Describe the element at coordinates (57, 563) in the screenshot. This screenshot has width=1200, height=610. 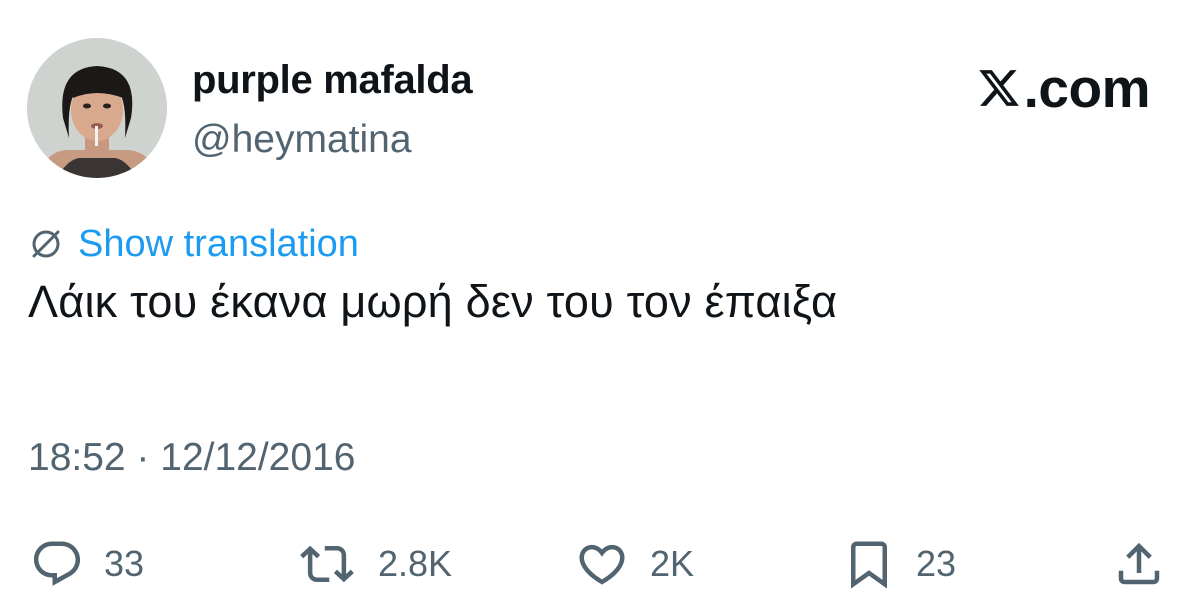
I see `reply-icon` at that location.